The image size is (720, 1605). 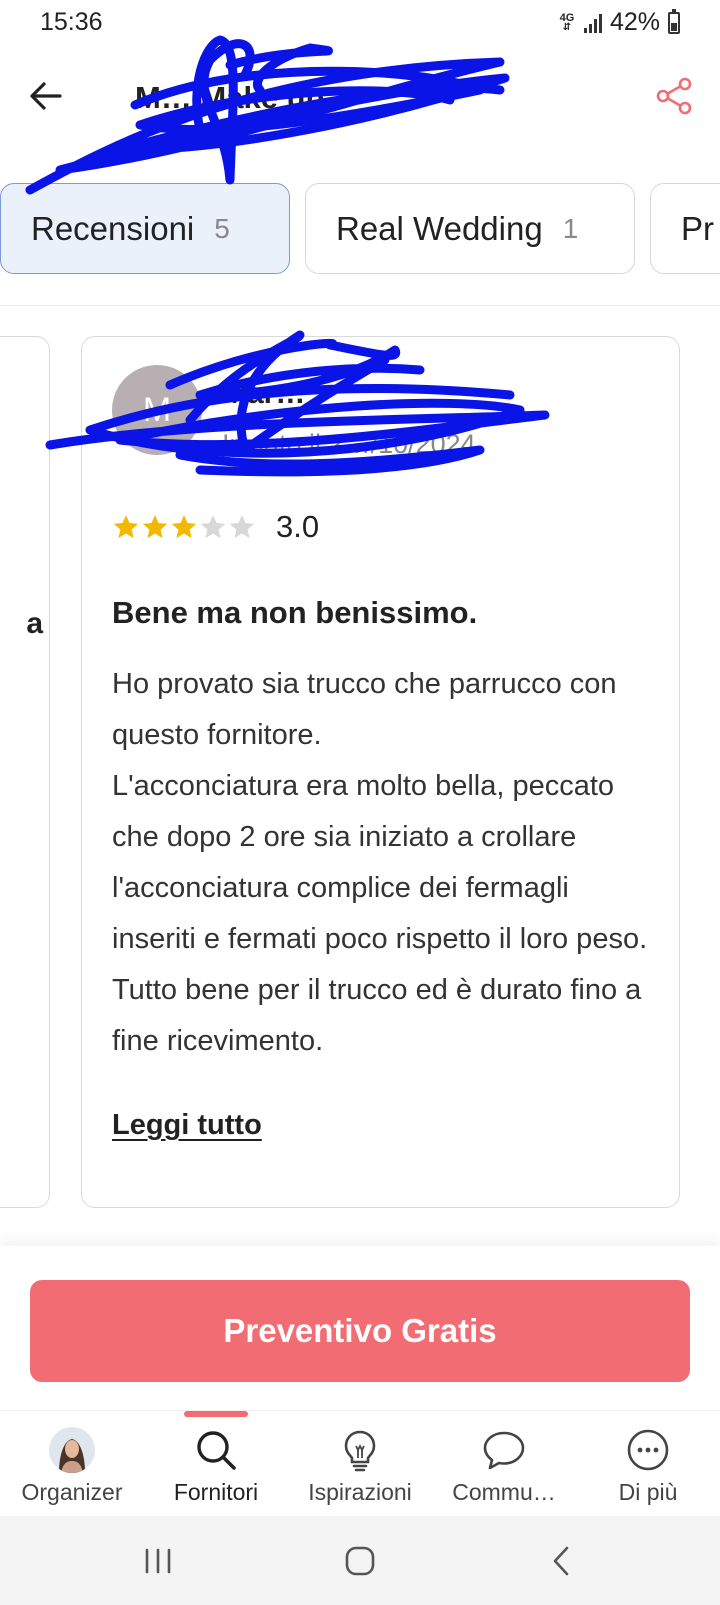 What do you see at coordinates (567, 22) in the screenshot?
I see `network-type-icon: 4G ⇵` at bounding box center [567, 22].